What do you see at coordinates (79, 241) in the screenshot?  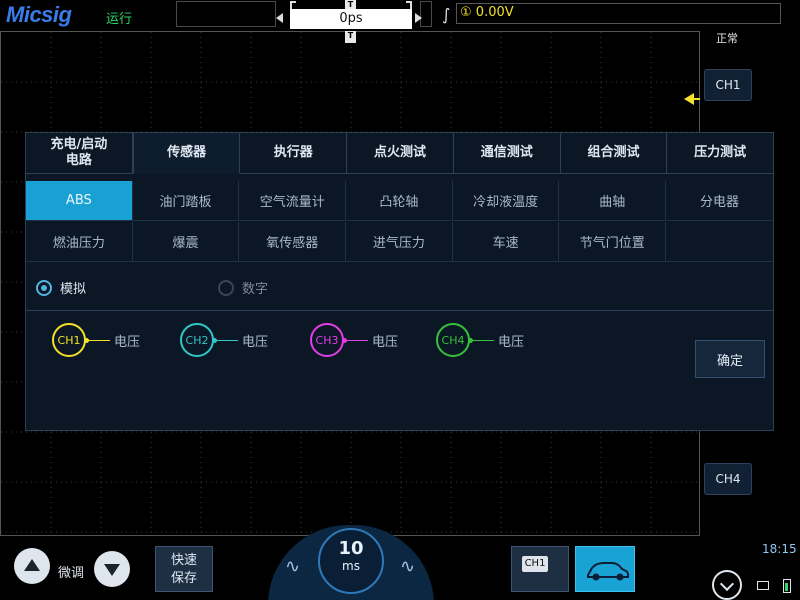 I see `sensor-fuel-pressure: 燃油压力` at bounding box center [79, 241].